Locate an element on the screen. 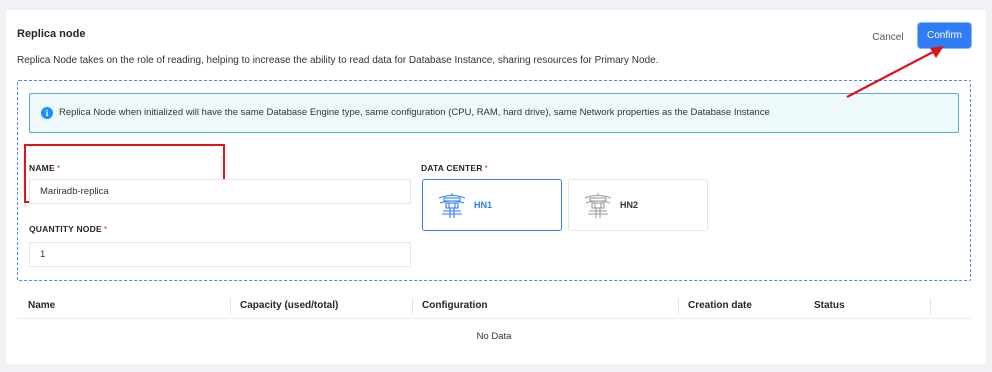 This screenshot has width=992, height=372. column-header-creation-date: Creation date is located at coordinates (720, 305).